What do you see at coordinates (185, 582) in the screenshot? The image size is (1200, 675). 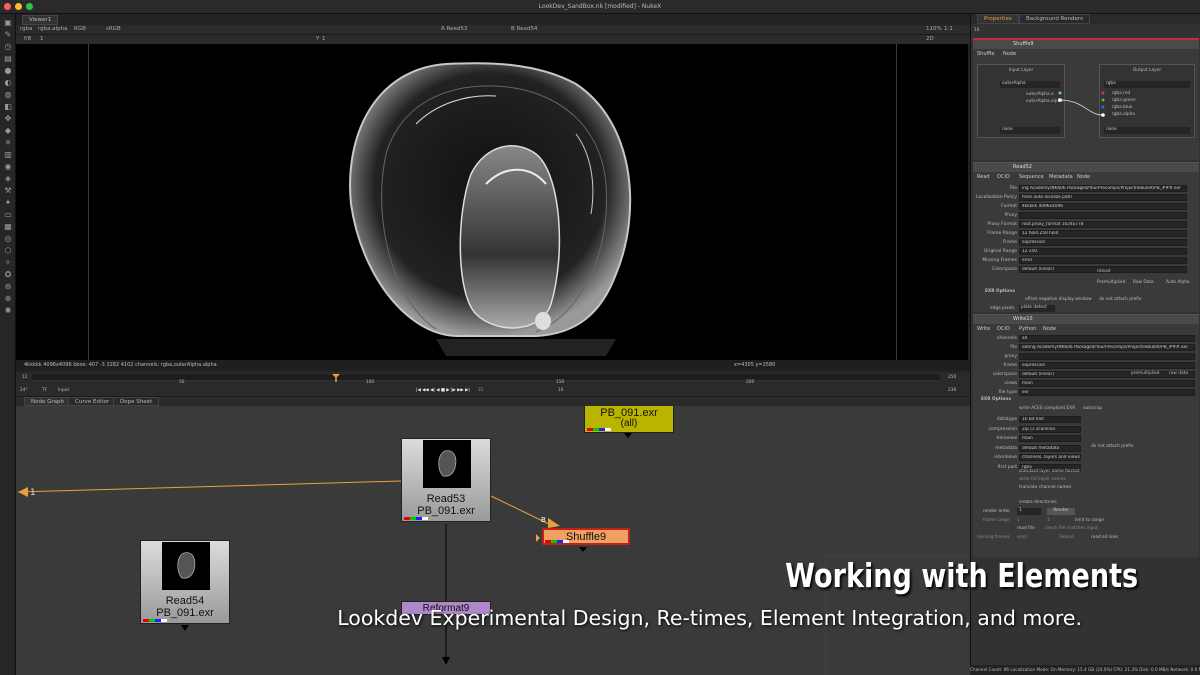 I see `node-read54: Read54 PB_091.exr` at bounding box center [185, 582].